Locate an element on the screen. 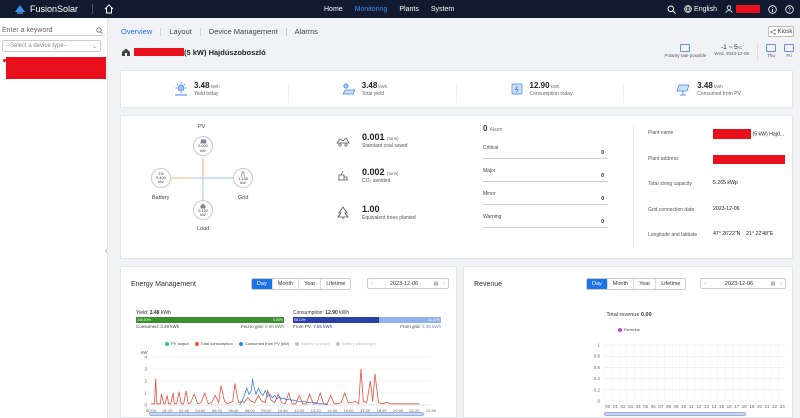 The image size is (800, 418). revenue-date-picker: ‹ 2023-12-06 ▦ › is located at coordinates (743, 283).